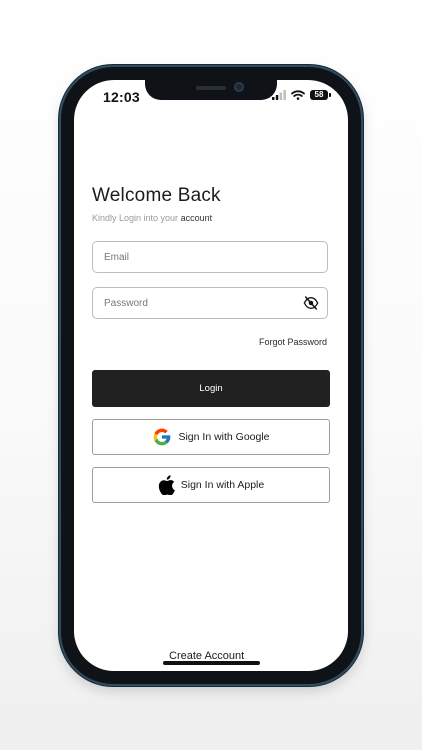  Describe the element at coordinates (224, 437) in the screenshot. I see `google-button-label: Sign In with Google` at that location.